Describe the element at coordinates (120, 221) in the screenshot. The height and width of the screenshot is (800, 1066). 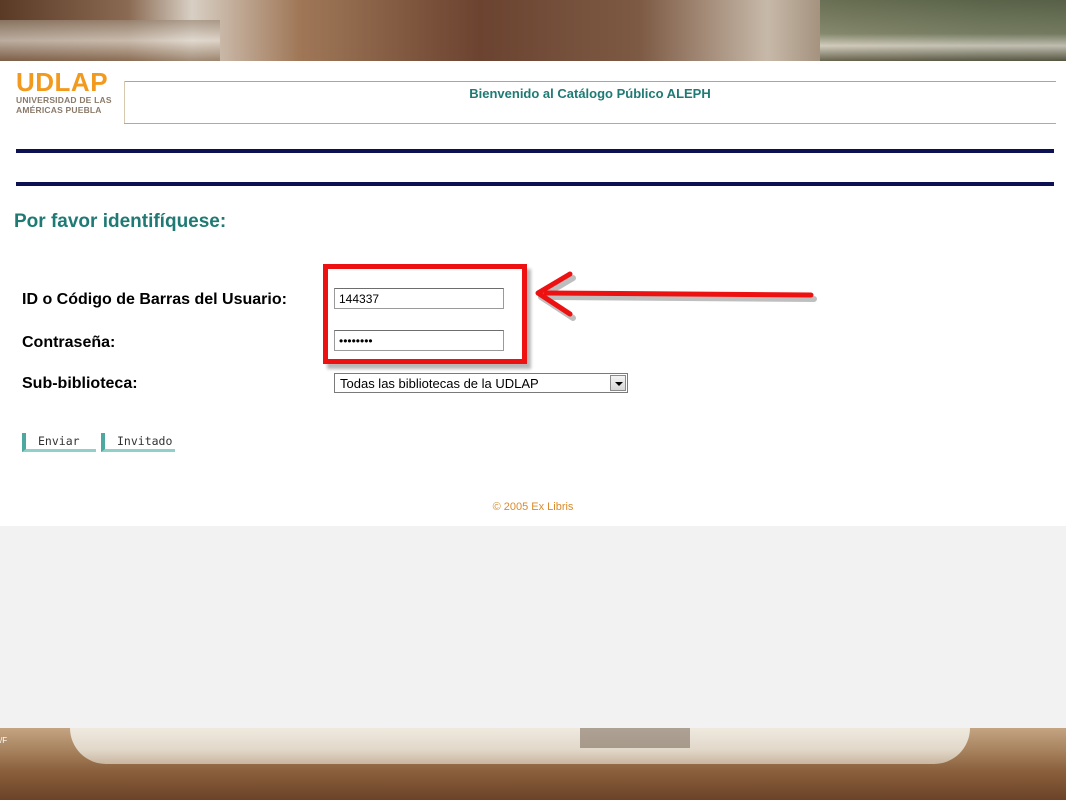
I see `page-title: Por favor identifíquese:` at that location.